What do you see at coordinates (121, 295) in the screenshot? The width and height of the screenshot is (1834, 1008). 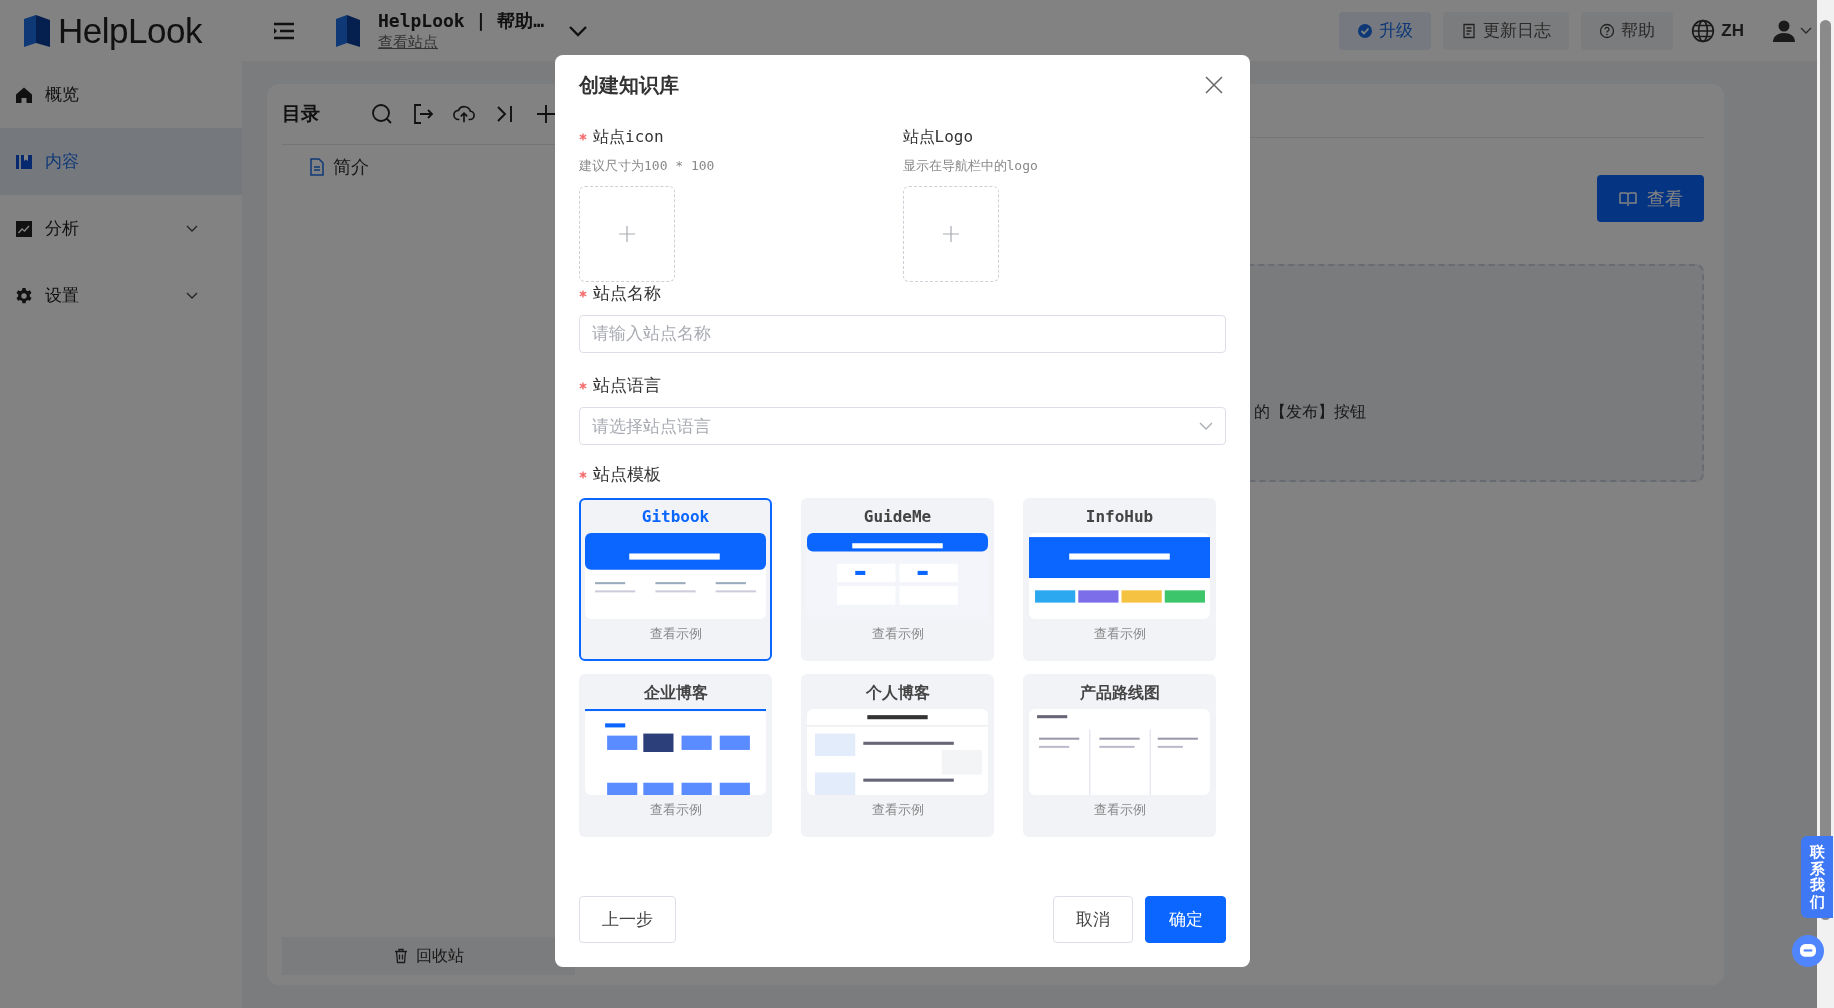 I see `sidebar-item: 设置` at bounding box center [121, 295].